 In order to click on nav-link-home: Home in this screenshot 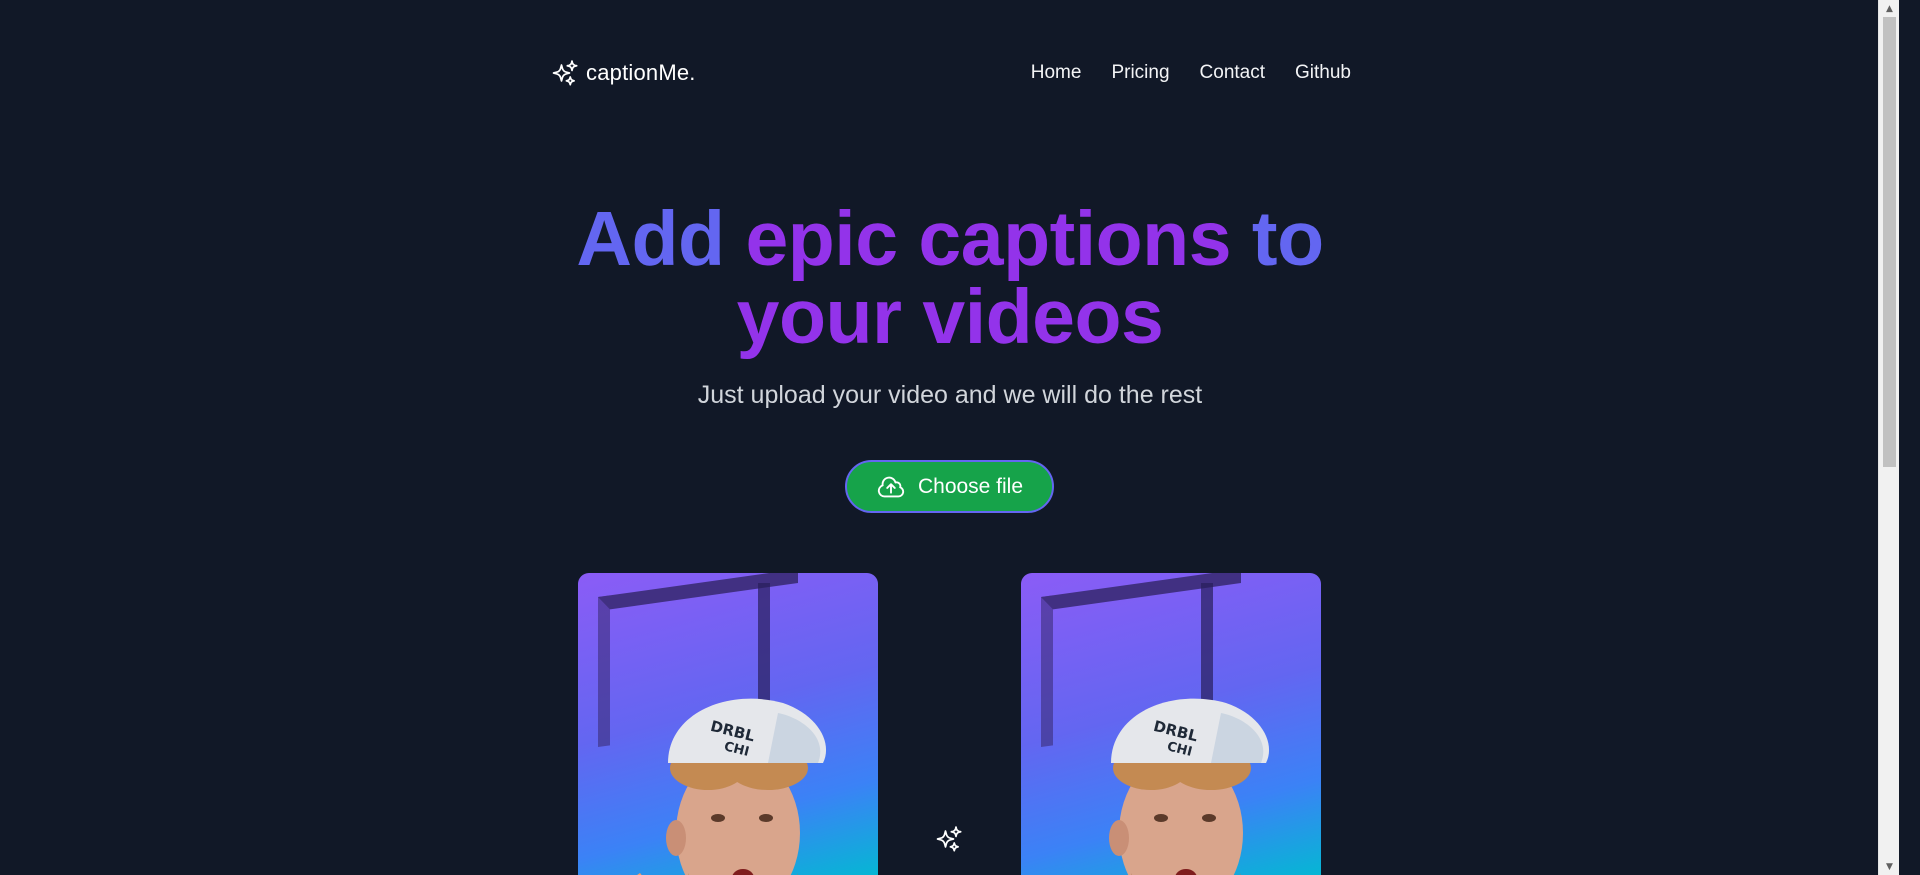, I will do `click(1056, 73)`.